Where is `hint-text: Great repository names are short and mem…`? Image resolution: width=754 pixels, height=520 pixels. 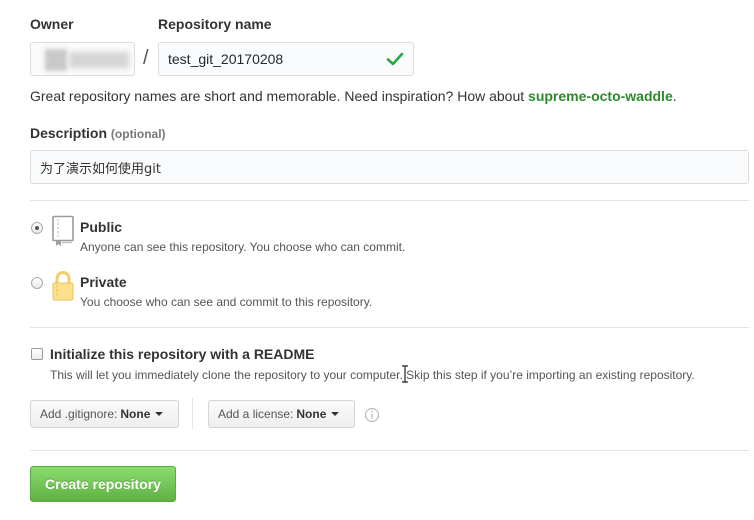
hint-text: Great repository names are short and mem… is located at coordinates (279, 96).